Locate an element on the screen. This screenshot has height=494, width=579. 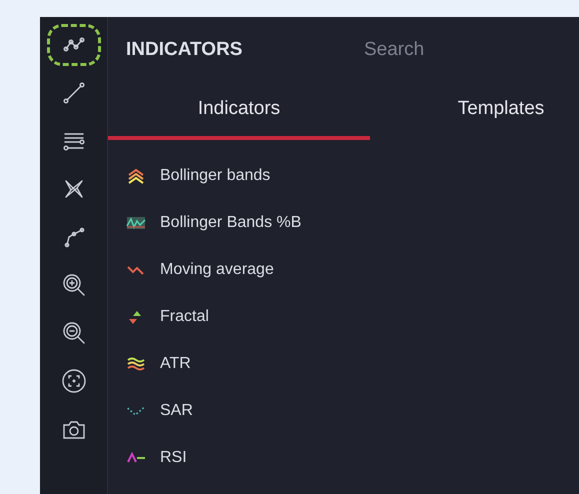
fit-screen-icon is located at coordinates (73, 381).